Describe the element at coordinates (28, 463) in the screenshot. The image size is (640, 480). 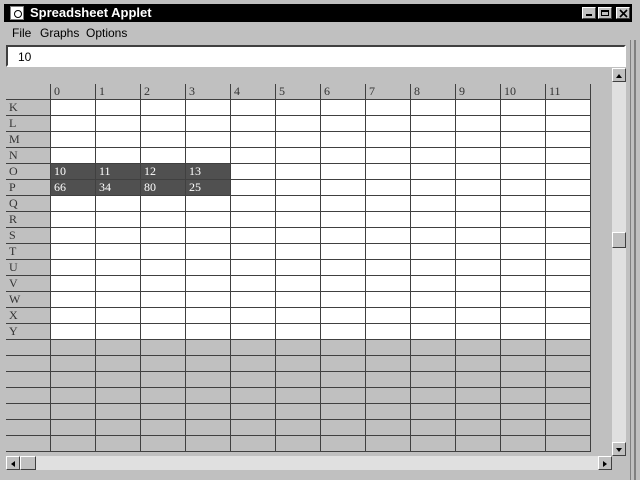
I see `horizontal-scroll-thumb` at that location.